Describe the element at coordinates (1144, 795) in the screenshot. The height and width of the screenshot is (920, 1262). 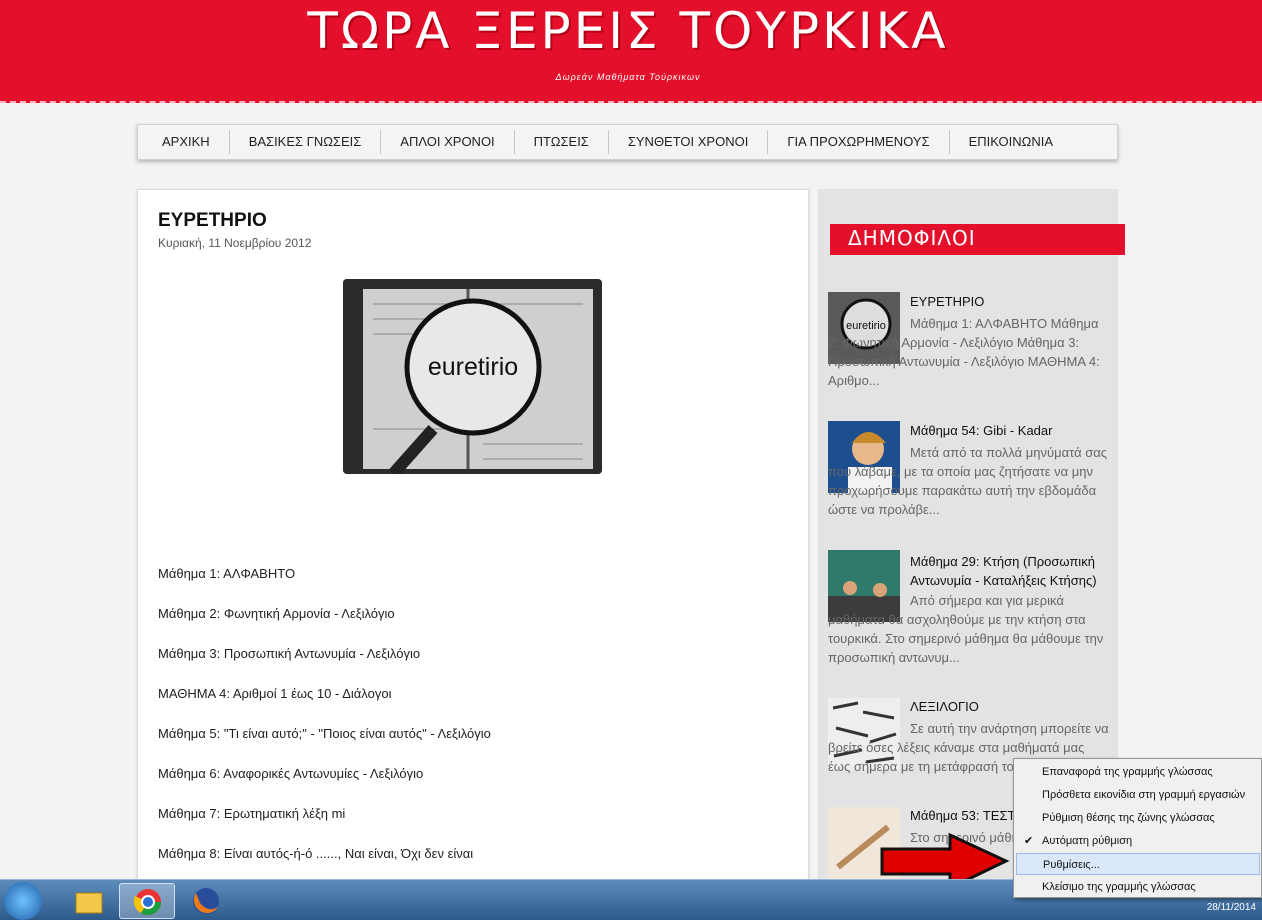
I see `menu-item-label: Πρόσθετα εικονίδια στη γραμμή εργασιών` at that location.